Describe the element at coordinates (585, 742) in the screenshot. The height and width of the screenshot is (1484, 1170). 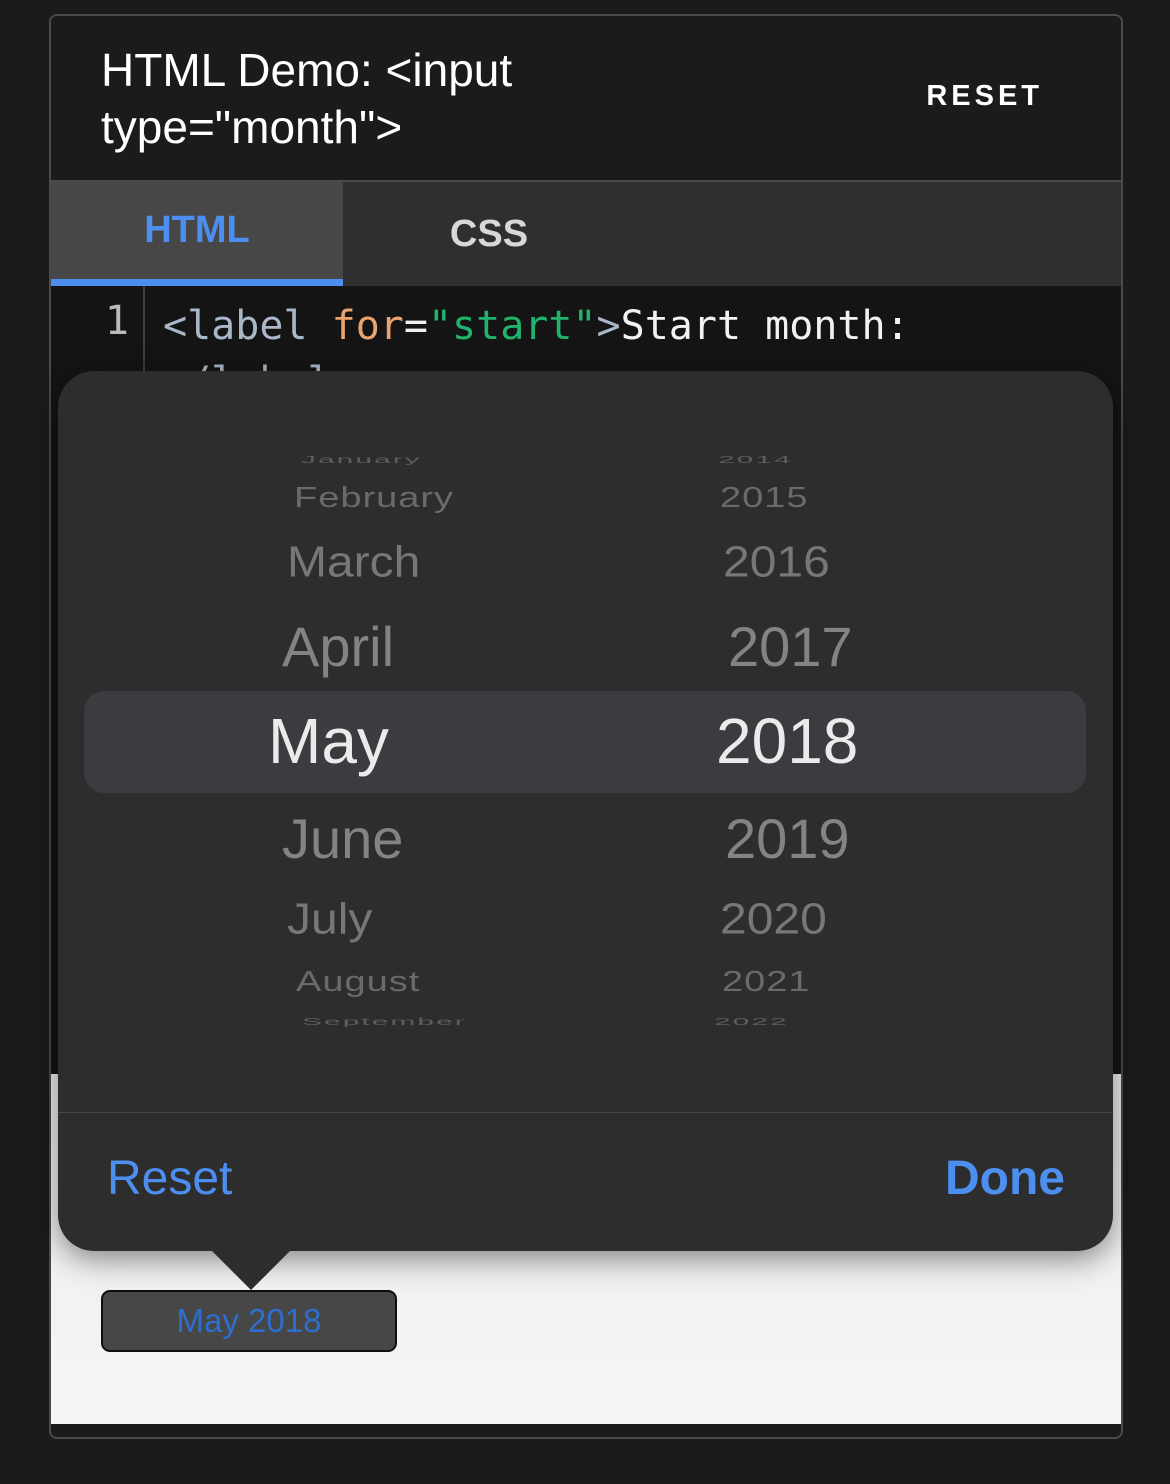
I see `selection-highlight` at that location.